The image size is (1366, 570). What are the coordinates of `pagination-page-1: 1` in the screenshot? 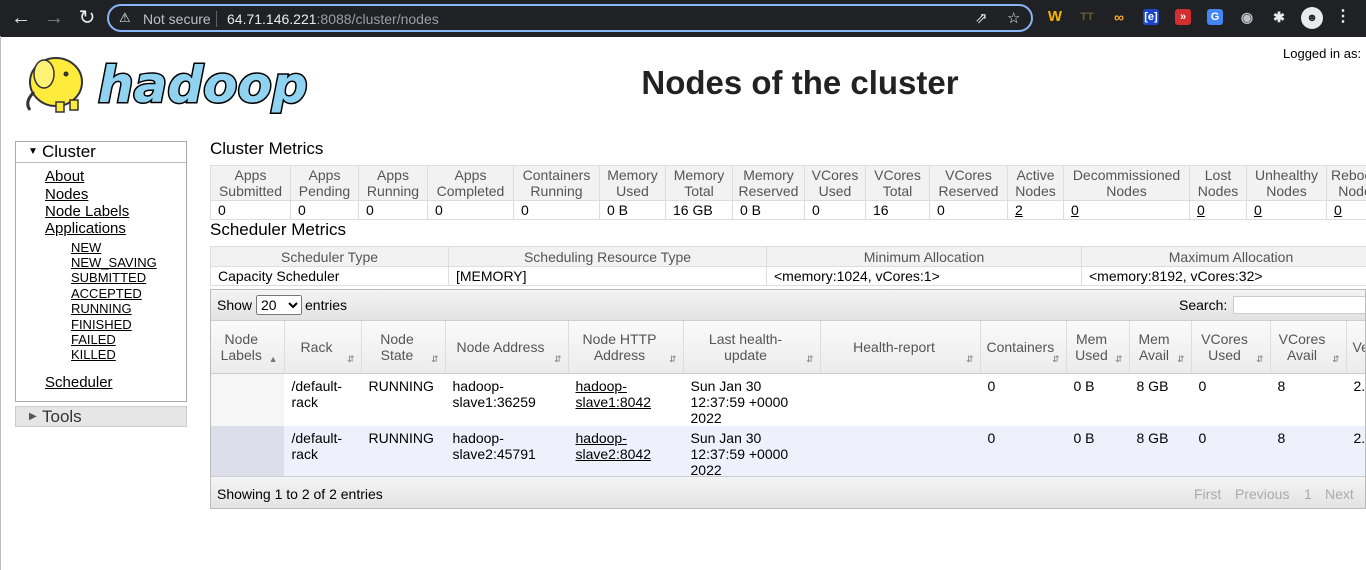 It's located at (1308, 494).